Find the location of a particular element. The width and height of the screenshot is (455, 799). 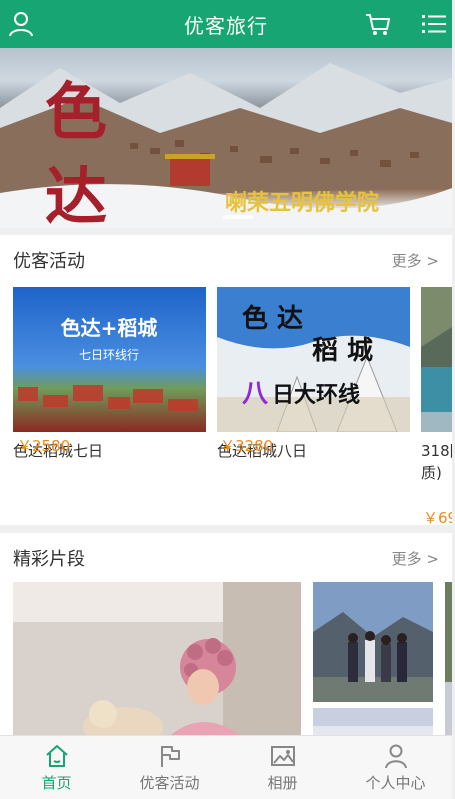

cart-icon is located at coordinates (378, 24).